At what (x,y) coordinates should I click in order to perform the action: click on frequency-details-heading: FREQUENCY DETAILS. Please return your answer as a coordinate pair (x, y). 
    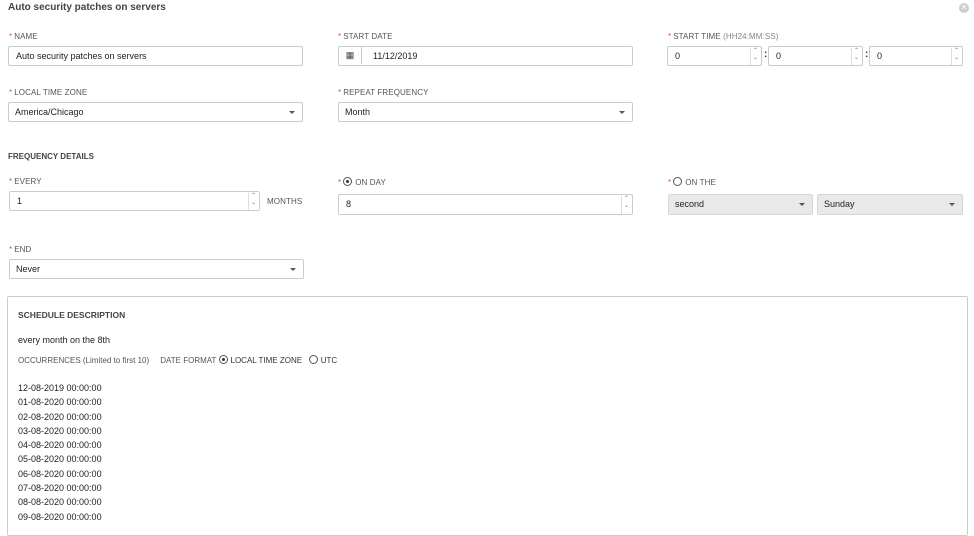
    Looking at the image, I should click on (51, 156).